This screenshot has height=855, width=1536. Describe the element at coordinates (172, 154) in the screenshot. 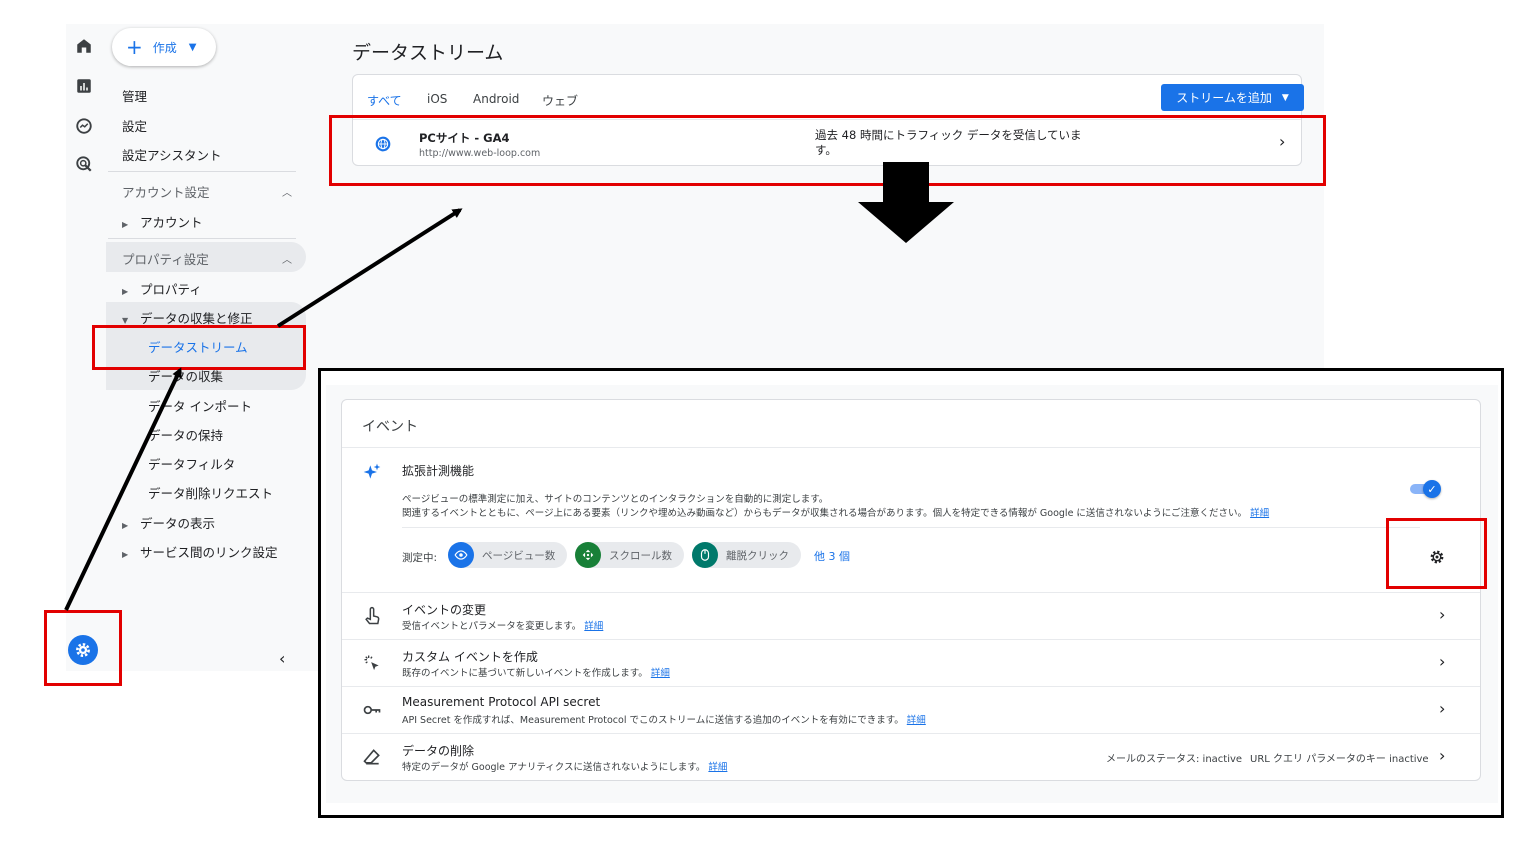

I see `nav-item-assistant: 設定アシスタント` at that location.